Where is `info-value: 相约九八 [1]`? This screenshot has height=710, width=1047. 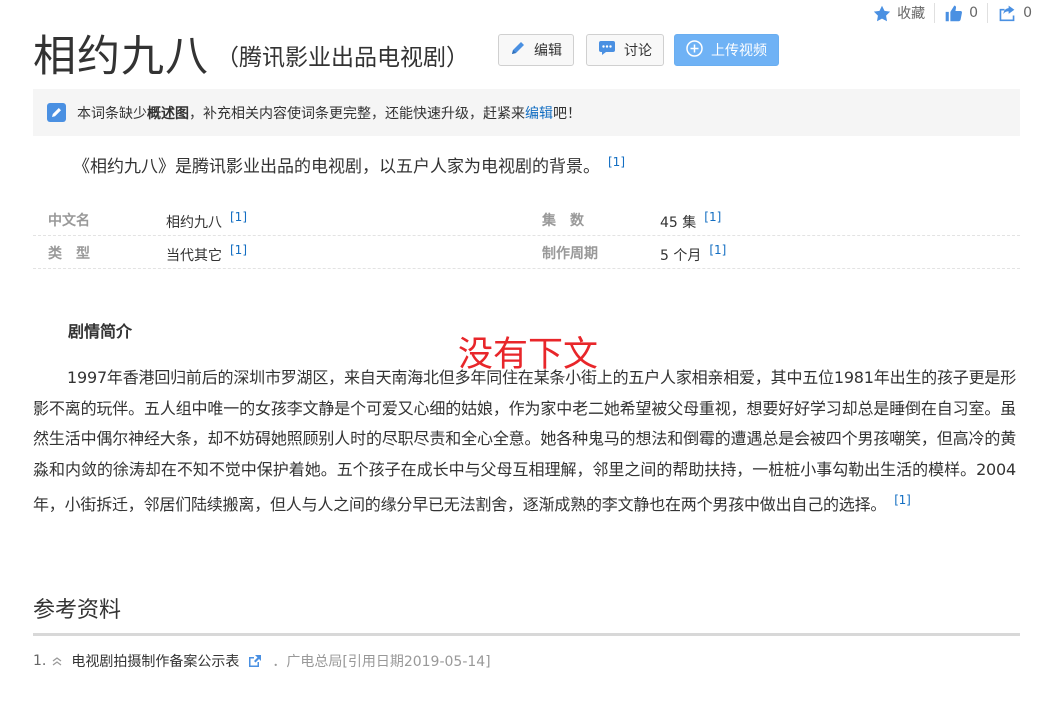 info-value: 相约九八 [1] is located at coordinates (206, 220).